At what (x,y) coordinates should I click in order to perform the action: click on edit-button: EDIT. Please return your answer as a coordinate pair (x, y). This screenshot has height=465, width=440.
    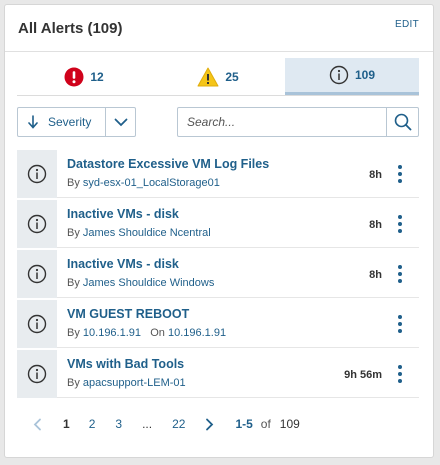
    Looking at the image, I should click on (407, 24).